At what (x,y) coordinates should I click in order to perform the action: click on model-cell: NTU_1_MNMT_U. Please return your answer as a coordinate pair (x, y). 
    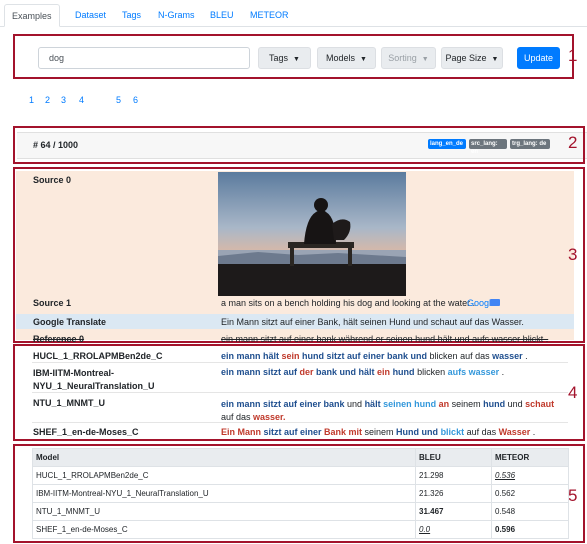
    Looking at the image, I should click on (224, 511).